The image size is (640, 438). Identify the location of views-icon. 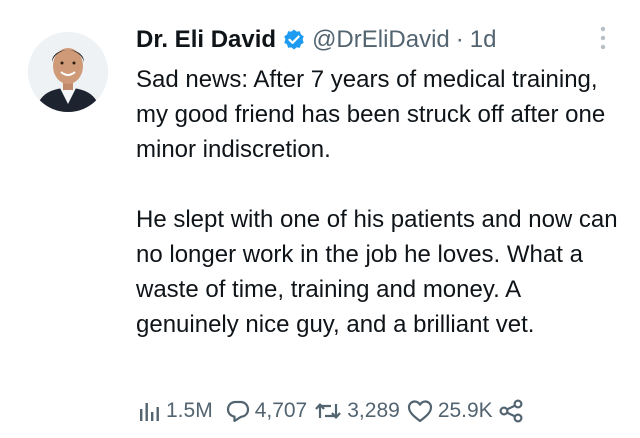
(149, 412).